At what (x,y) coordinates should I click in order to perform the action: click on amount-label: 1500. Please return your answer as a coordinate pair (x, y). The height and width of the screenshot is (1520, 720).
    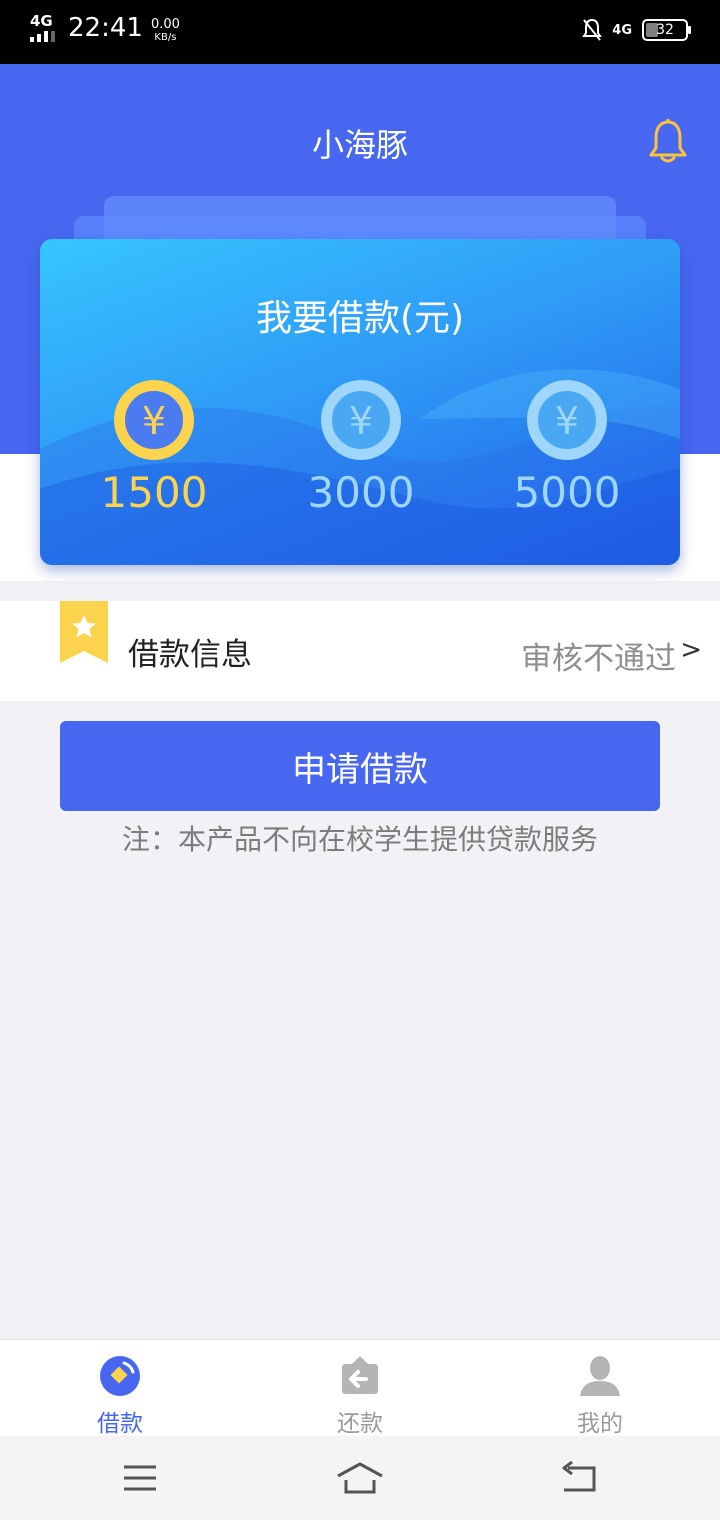
    Looking at the image, I should click on (154, 492).